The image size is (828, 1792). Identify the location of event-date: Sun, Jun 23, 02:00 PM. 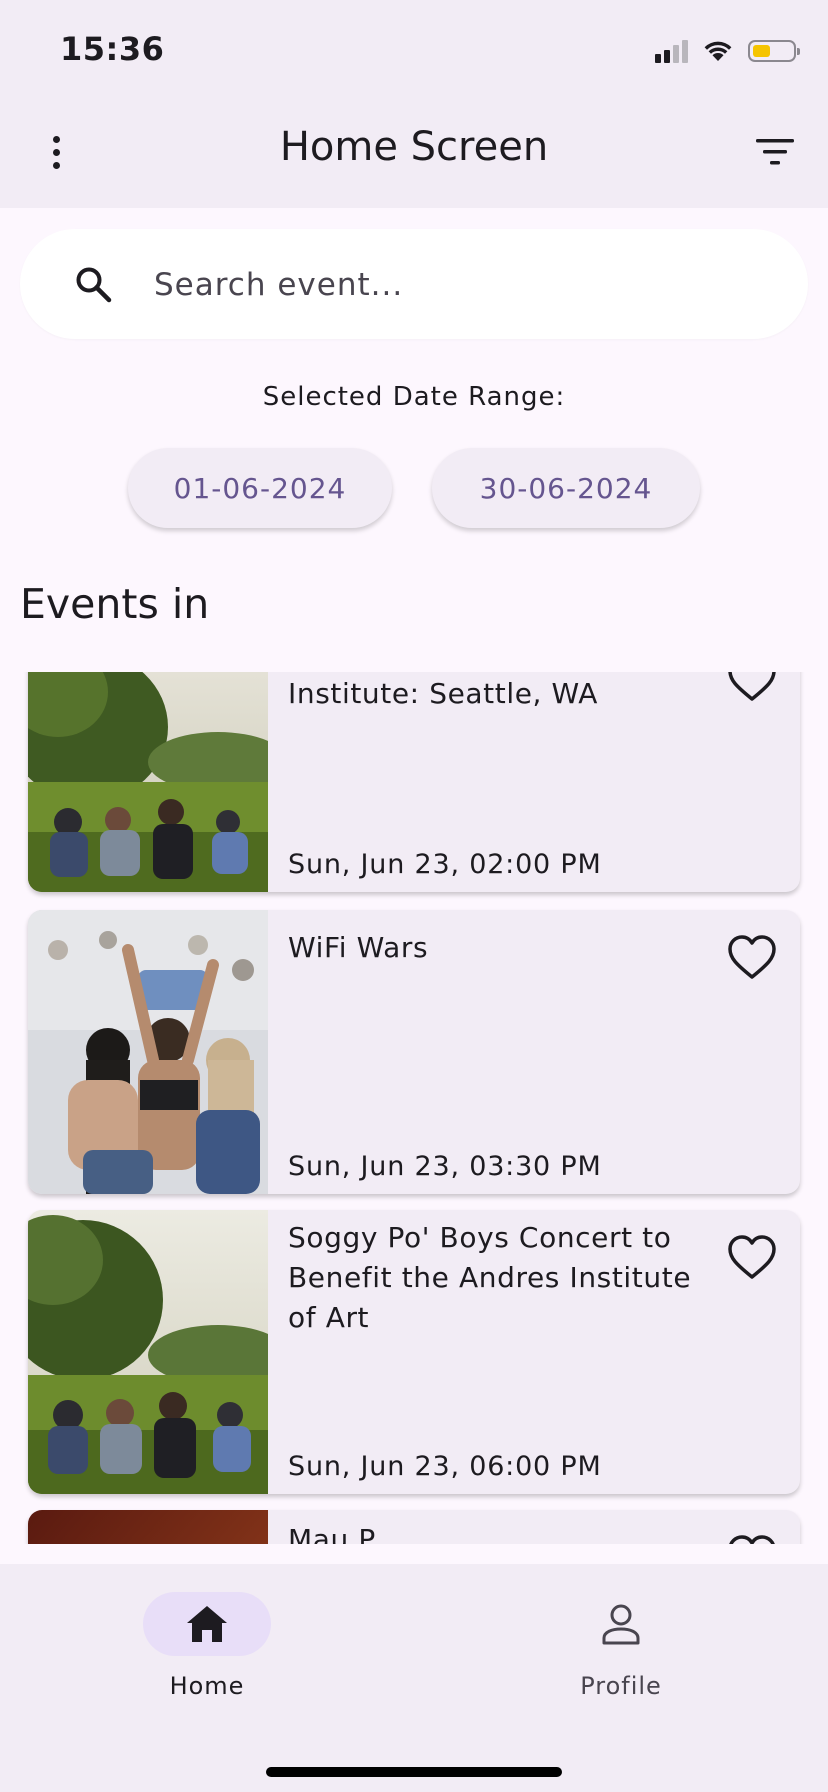
(445, 864).